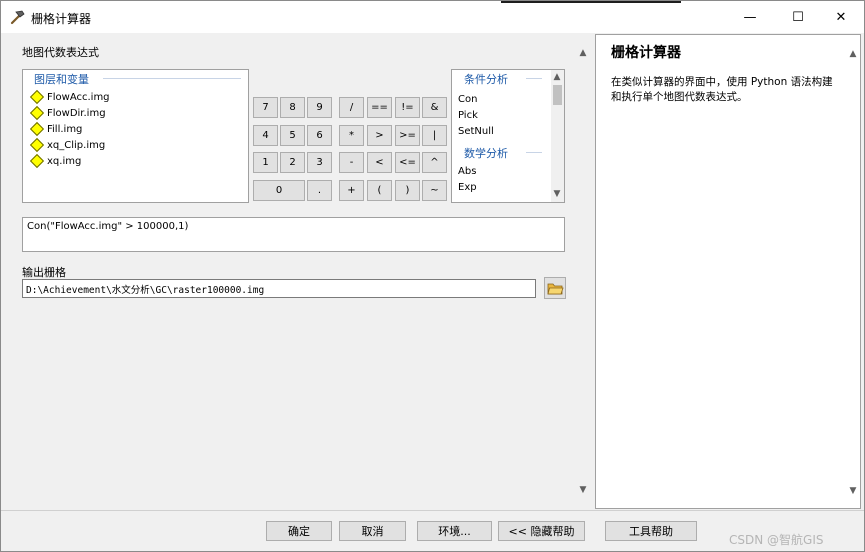 The image size is (865, 552). What do you see at coordinates (172, 78) in the screenshot?
I see `layers-group-line` at bounding box center [172, 78].